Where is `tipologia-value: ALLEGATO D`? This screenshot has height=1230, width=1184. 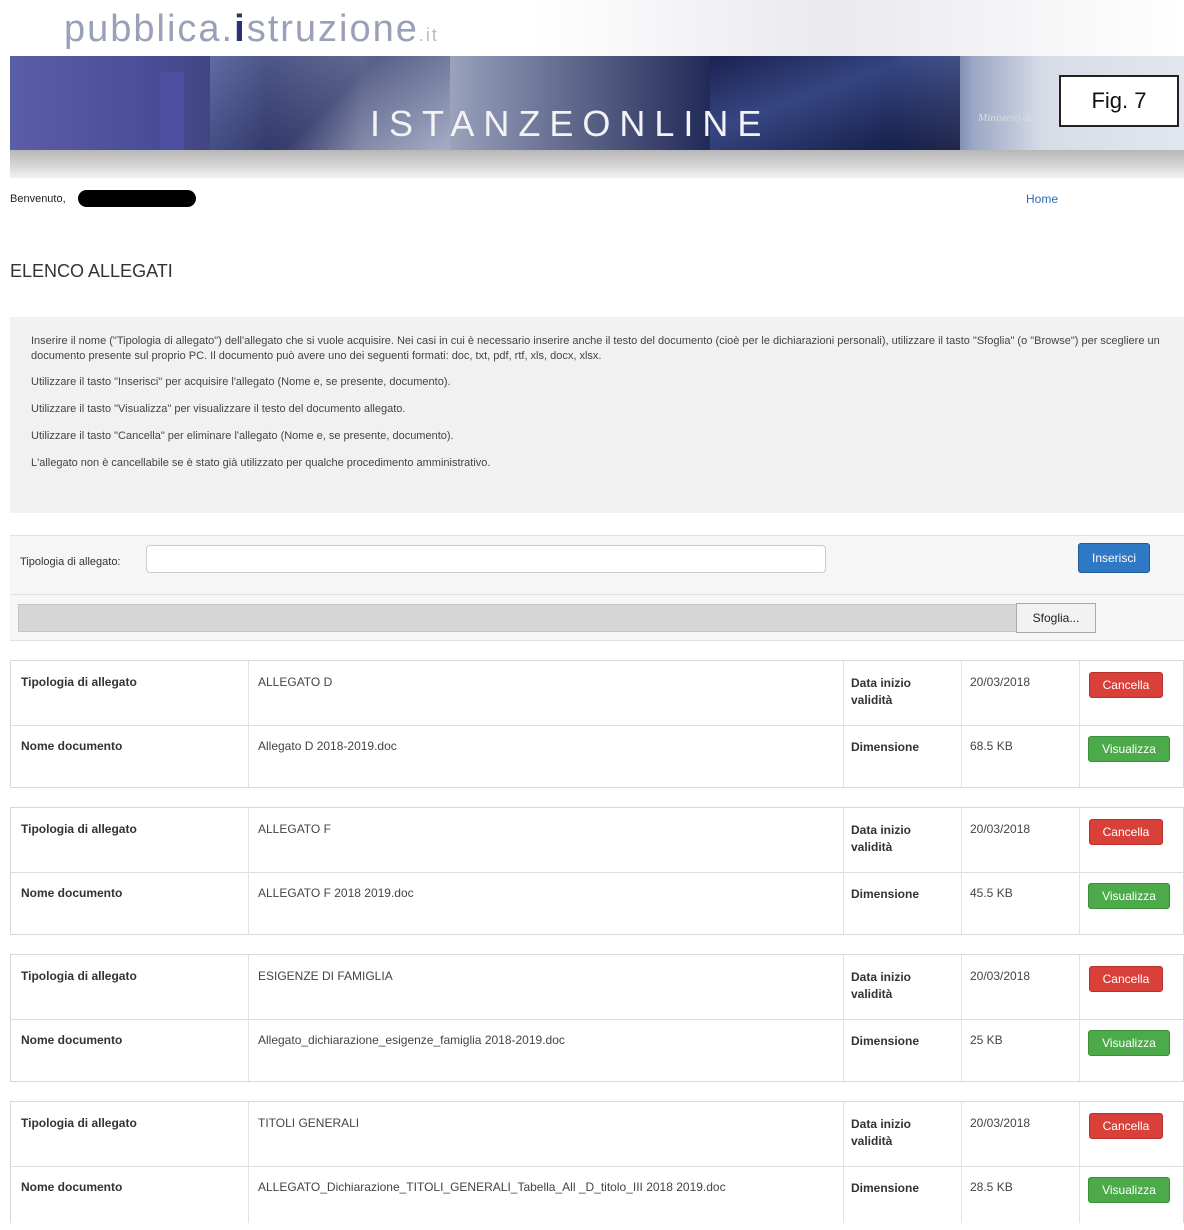
tipologia-value: ALLEGATO D is located at coordinates (295, 682).